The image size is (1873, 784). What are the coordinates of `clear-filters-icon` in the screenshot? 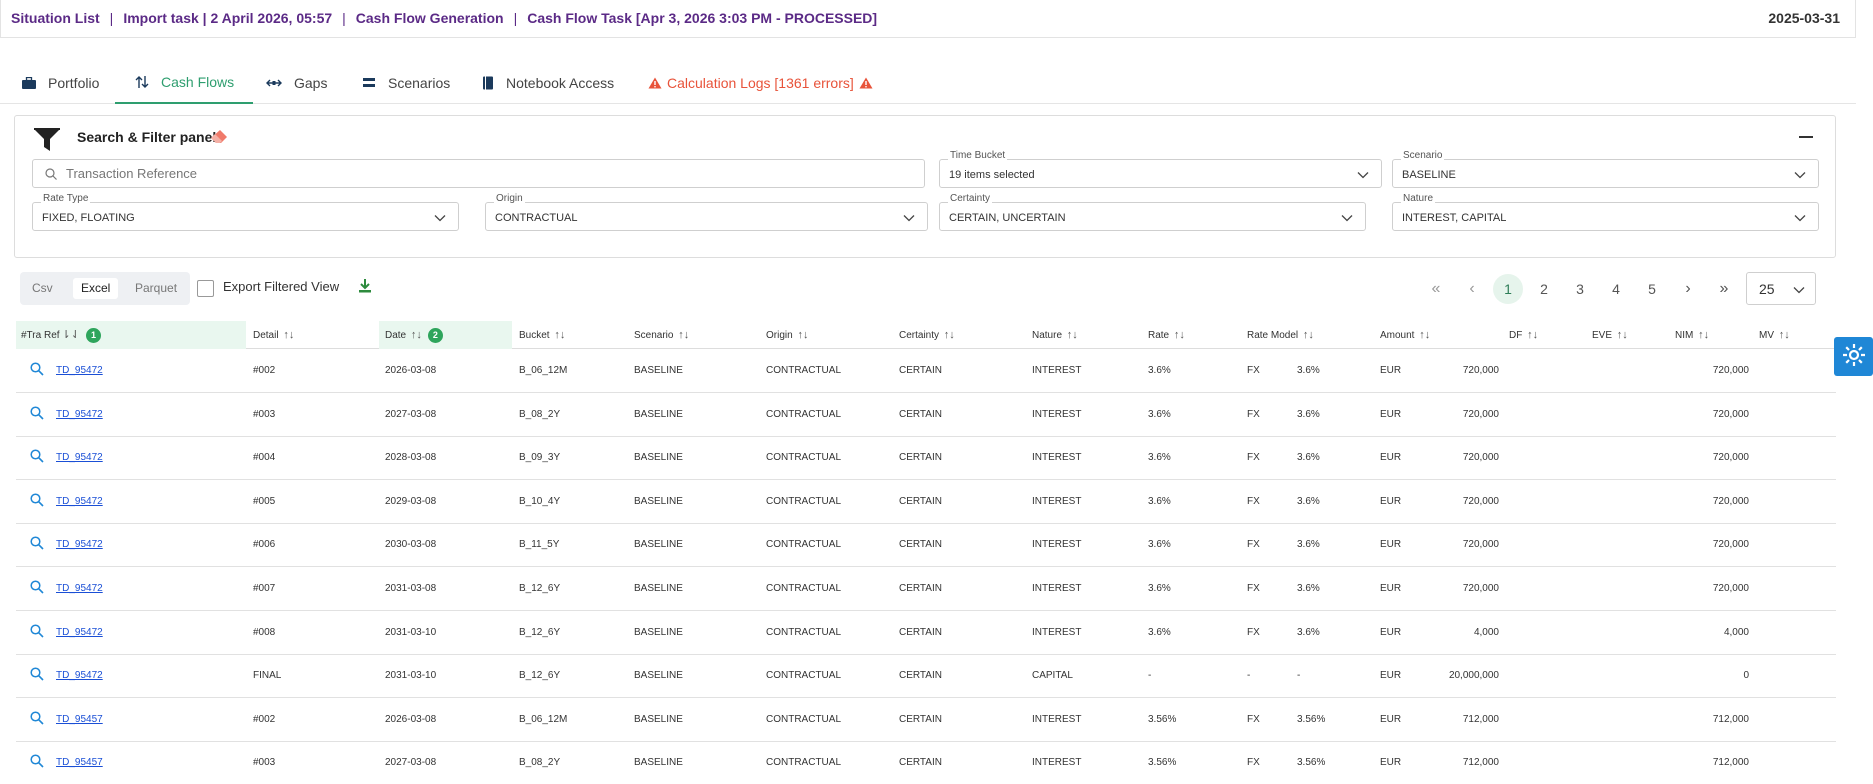 It's located at (219, 138).